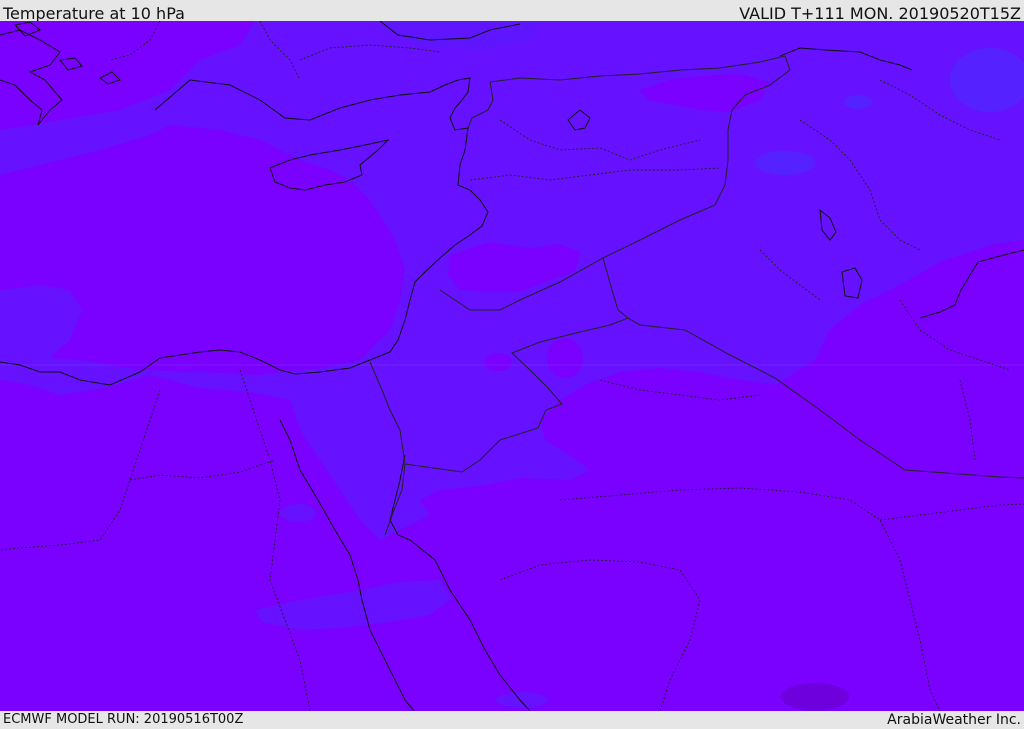 The height and width of the screenshot is (729, 1024). What do you see at coordinates (522, 700) in the screenshot?
I see `field-patch-south` at bounding box center [522, 700].